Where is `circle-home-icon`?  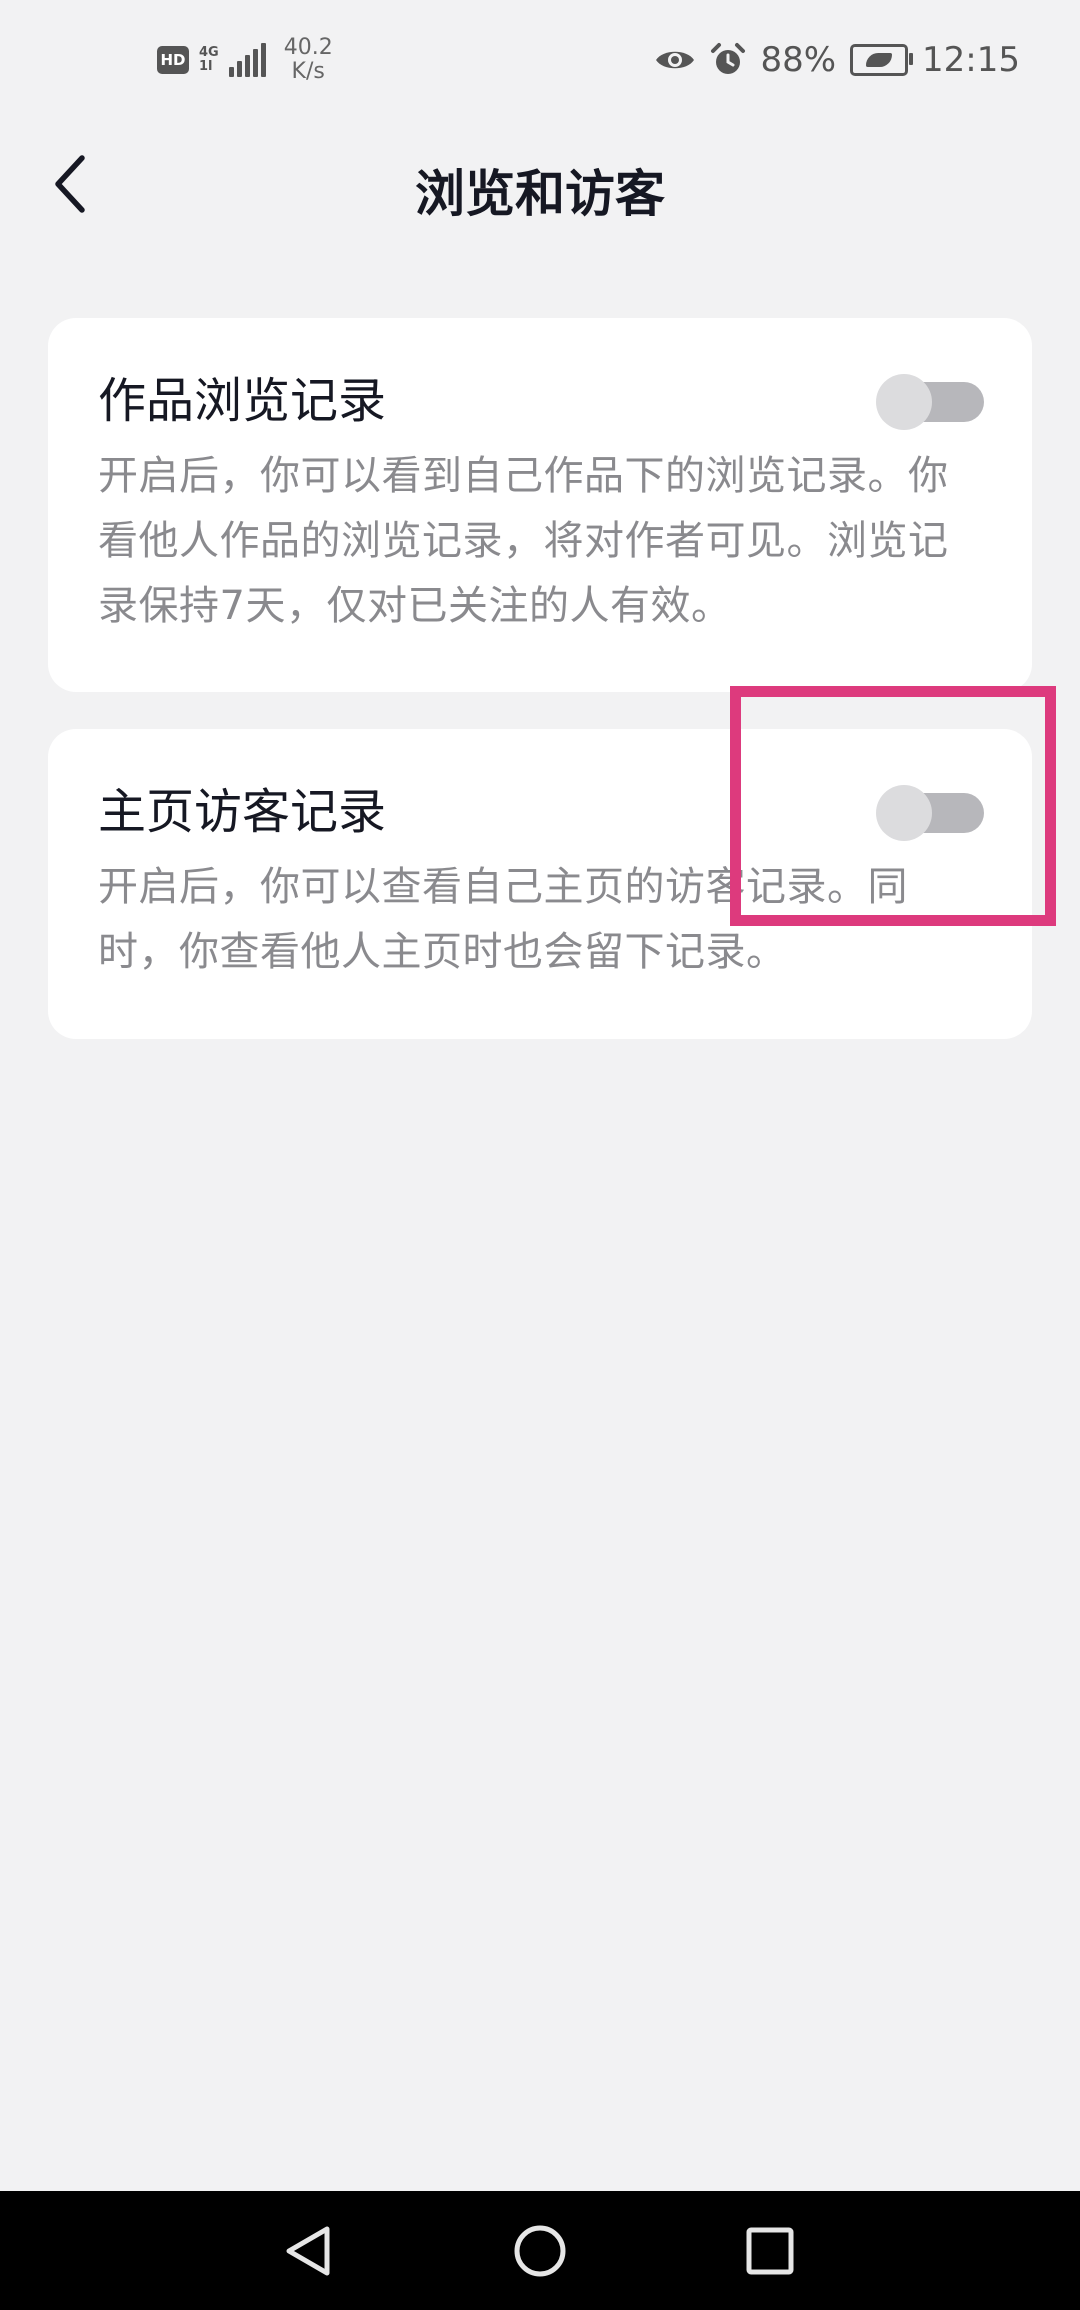
circle-home-icon is located at coordinates (540, 2251).